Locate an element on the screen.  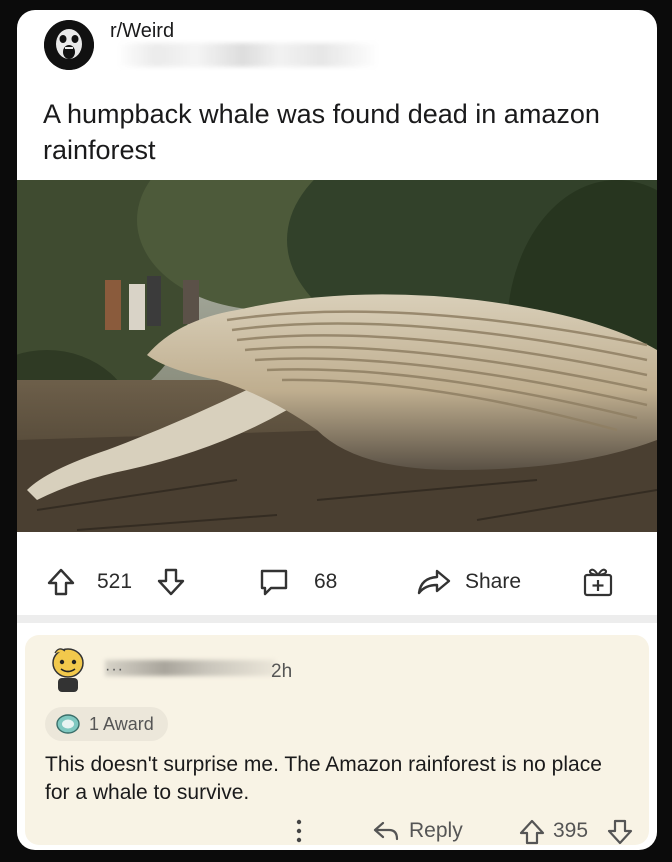
award-icon is located at coordinates (68, 724).